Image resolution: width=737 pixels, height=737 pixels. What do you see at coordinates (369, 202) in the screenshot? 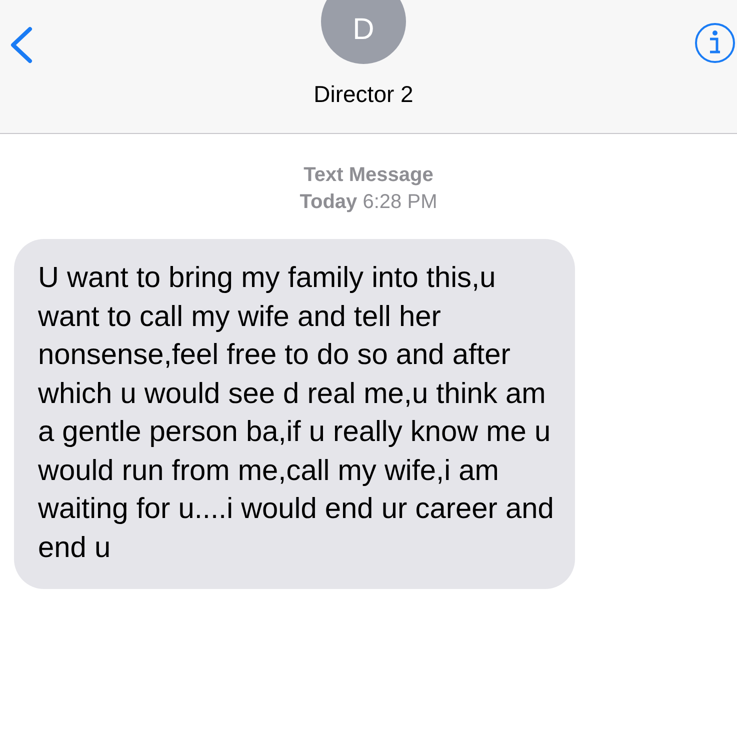
I see `timestamp: Today 6:28 PM` at bounding box center [369, 202].